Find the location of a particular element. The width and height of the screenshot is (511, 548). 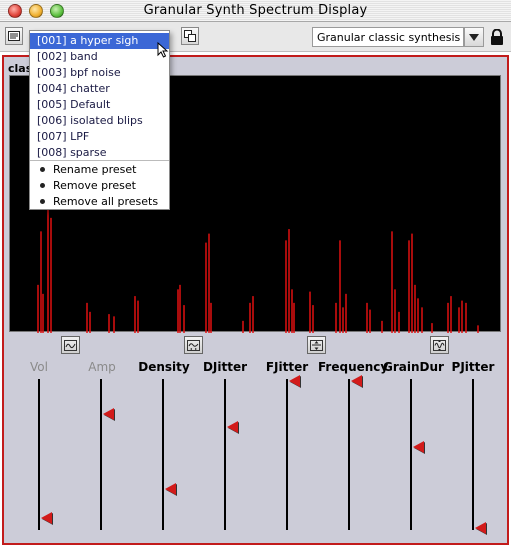

remove-preset-item: Remove preset is located at coordinates (99, 186).